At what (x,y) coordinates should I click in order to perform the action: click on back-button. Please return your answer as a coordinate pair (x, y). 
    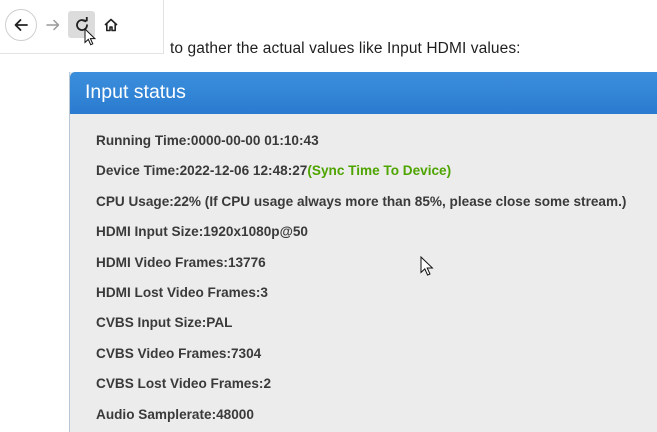
    Looking at the image, I should click on (21, 25).